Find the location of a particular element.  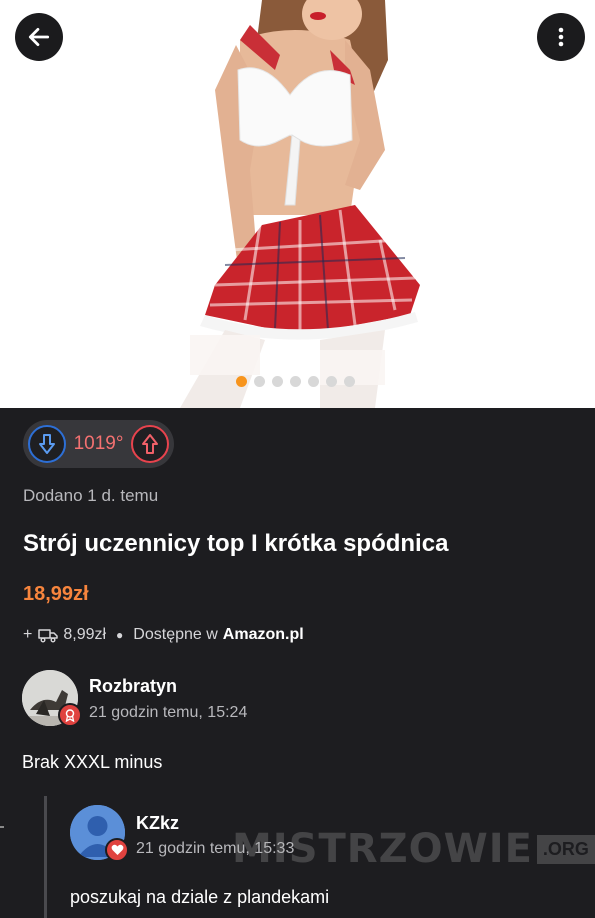

heart-badge-icon is located at coordinates (117, 850).